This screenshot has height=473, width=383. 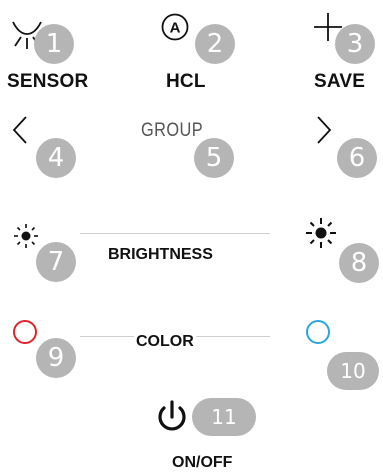 What do you see at coordinates (172, 415) in the screenshot?
I see `power-icon` at bounding box center [172, 415].